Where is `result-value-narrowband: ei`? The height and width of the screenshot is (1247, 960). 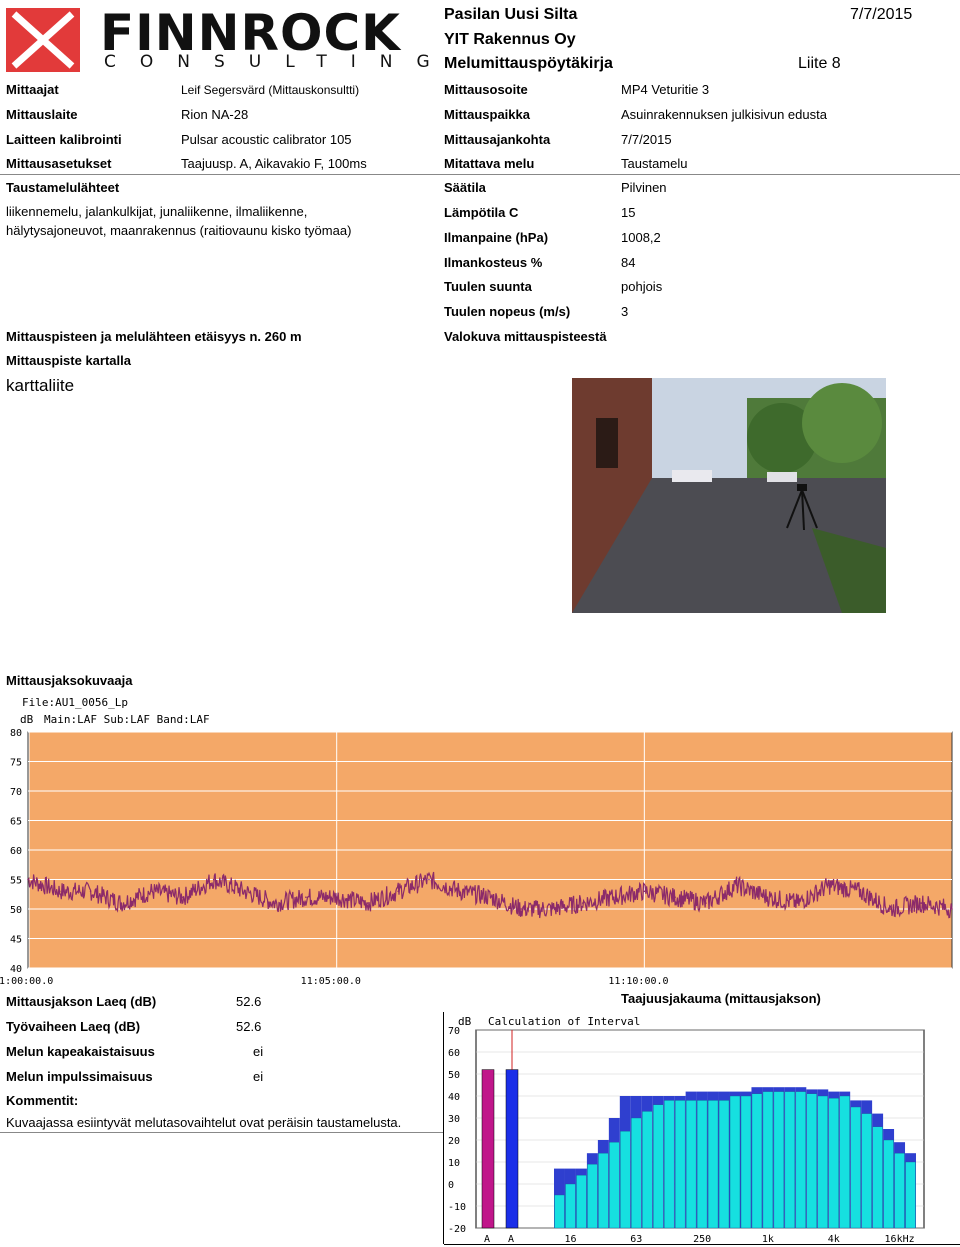 result-value-narrowband: ei is located at coordinates (258, 1051).